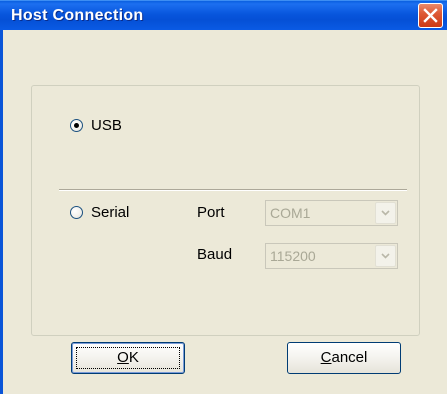  What do you see at coordinates (106, 126) in the screenshot?
I see `usb-label: USB` at bounding box center [106, 126].